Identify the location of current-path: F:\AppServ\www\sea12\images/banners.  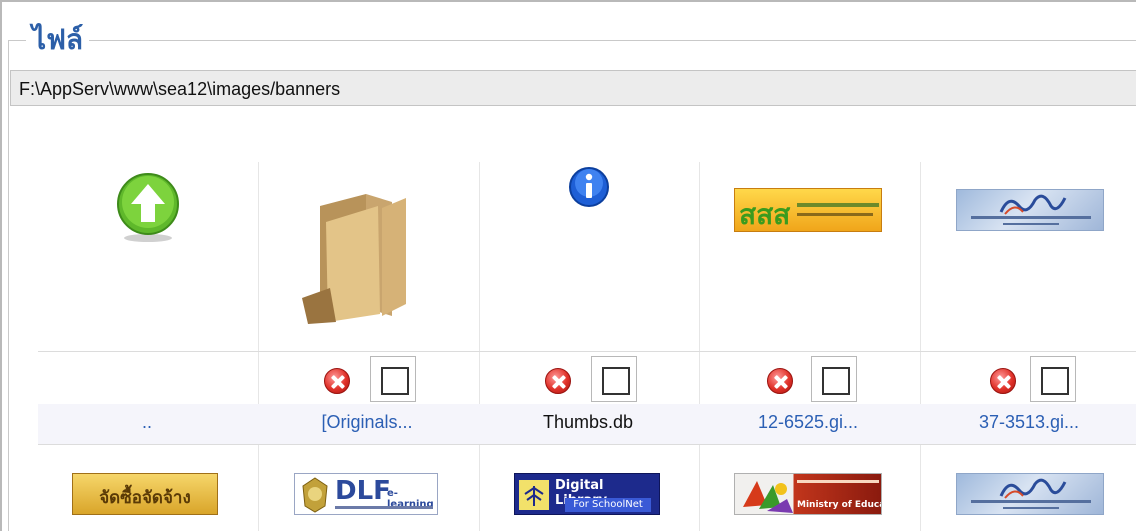
(180, 89).